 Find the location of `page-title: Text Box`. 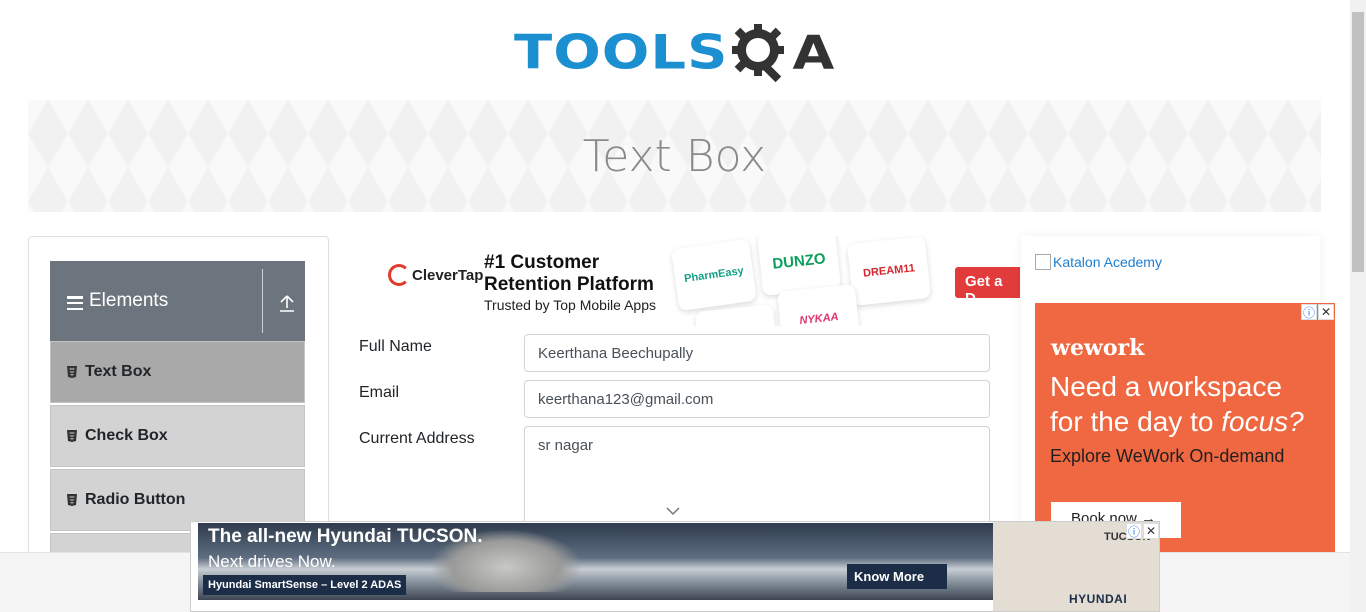

page-title: Text Box is located at coordinates (674, 156).